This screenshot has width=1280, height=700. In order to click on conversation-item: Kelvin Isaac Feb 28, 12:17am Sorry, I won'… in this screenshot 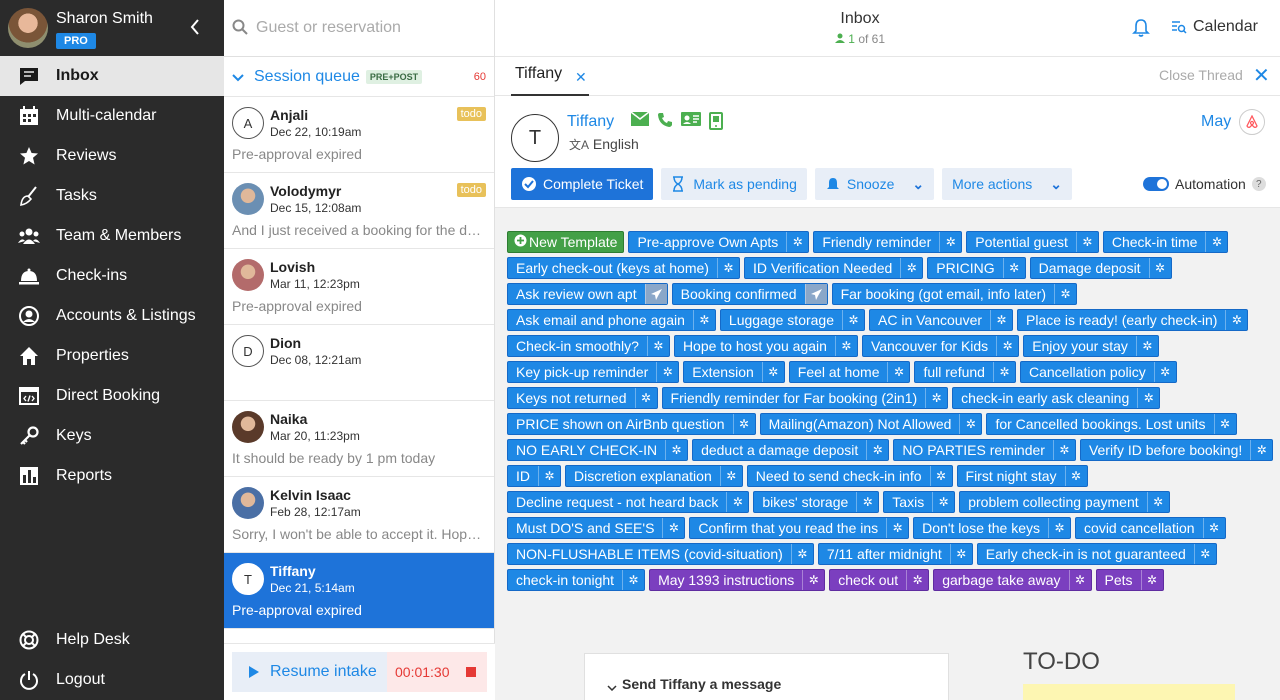, I will do `click(359, 515)`.